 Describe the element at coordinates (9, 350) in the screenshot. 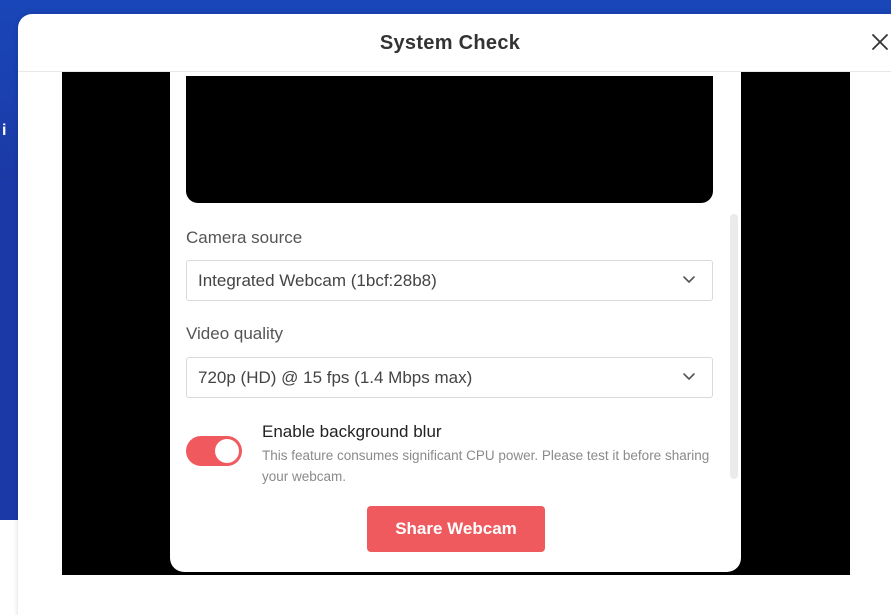

I see `background-side-strip` at that location.